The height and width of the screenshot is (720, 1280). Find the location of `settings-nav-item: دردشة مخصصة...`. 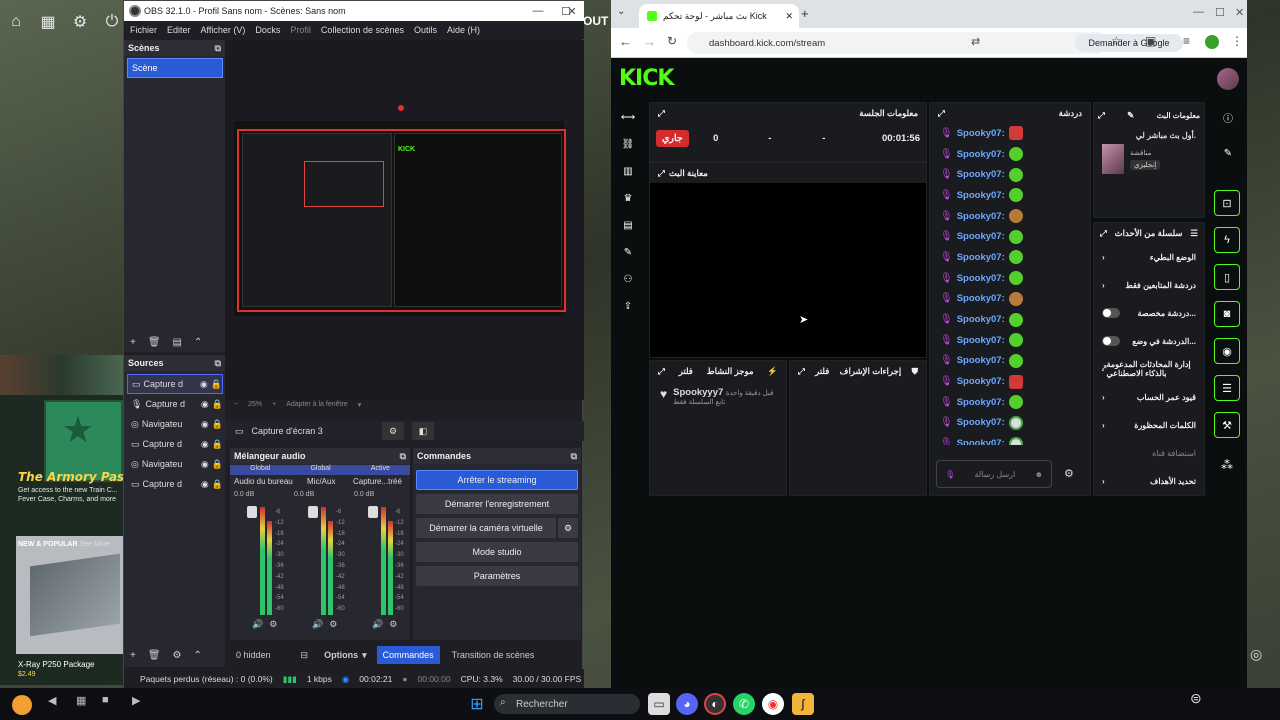

settings-nav-item: دردشة مخصصة... is located at coordinates (1149, 313).